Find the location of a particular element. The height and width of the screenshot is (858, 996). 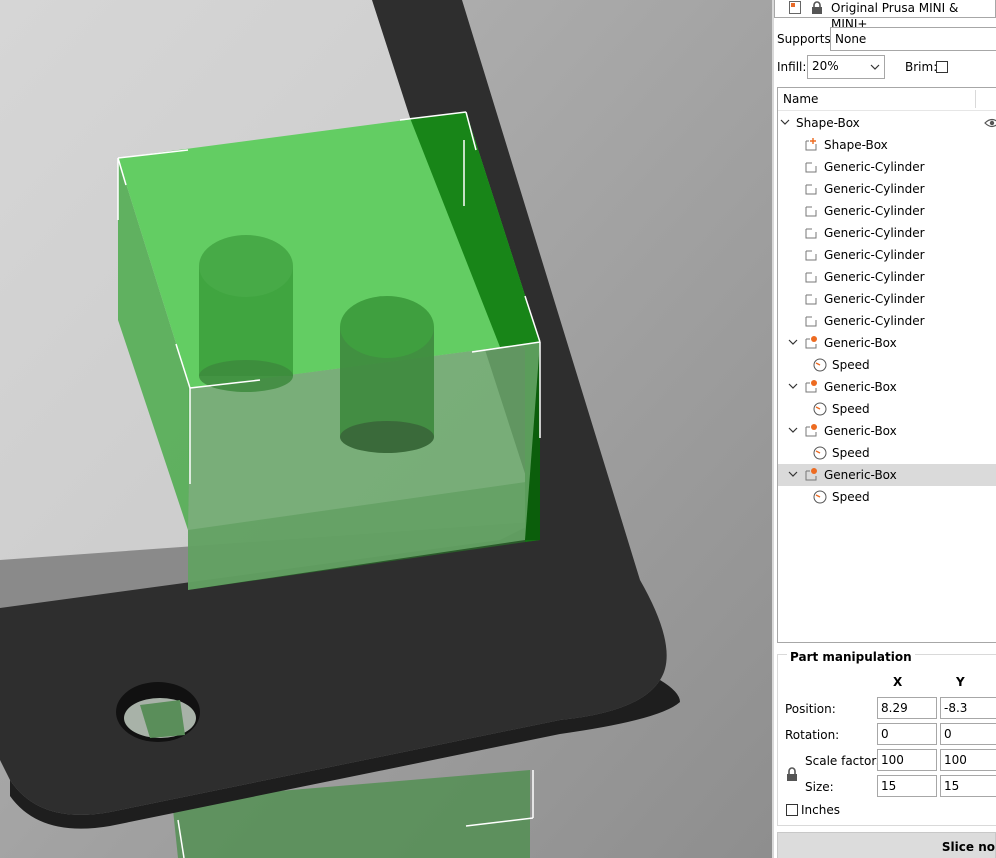

list-item-part: Shape-Box is located at coordinates (887, 145).